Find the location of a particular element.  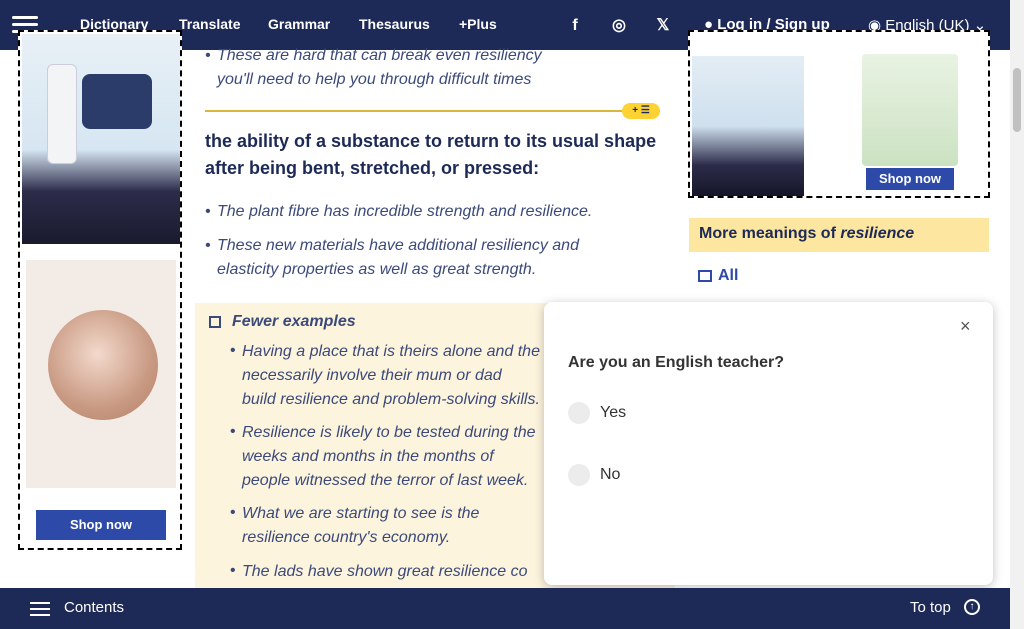

contents-menu-icon is located at coordinates (40, 608).